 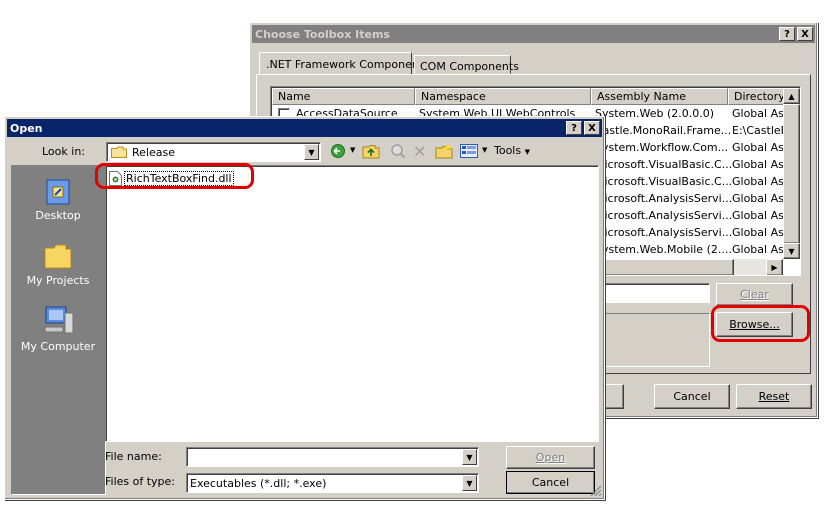 I want to click on toolbox-titlebar: Choose Toolbox Items ? X, so click(x=533, y=34).